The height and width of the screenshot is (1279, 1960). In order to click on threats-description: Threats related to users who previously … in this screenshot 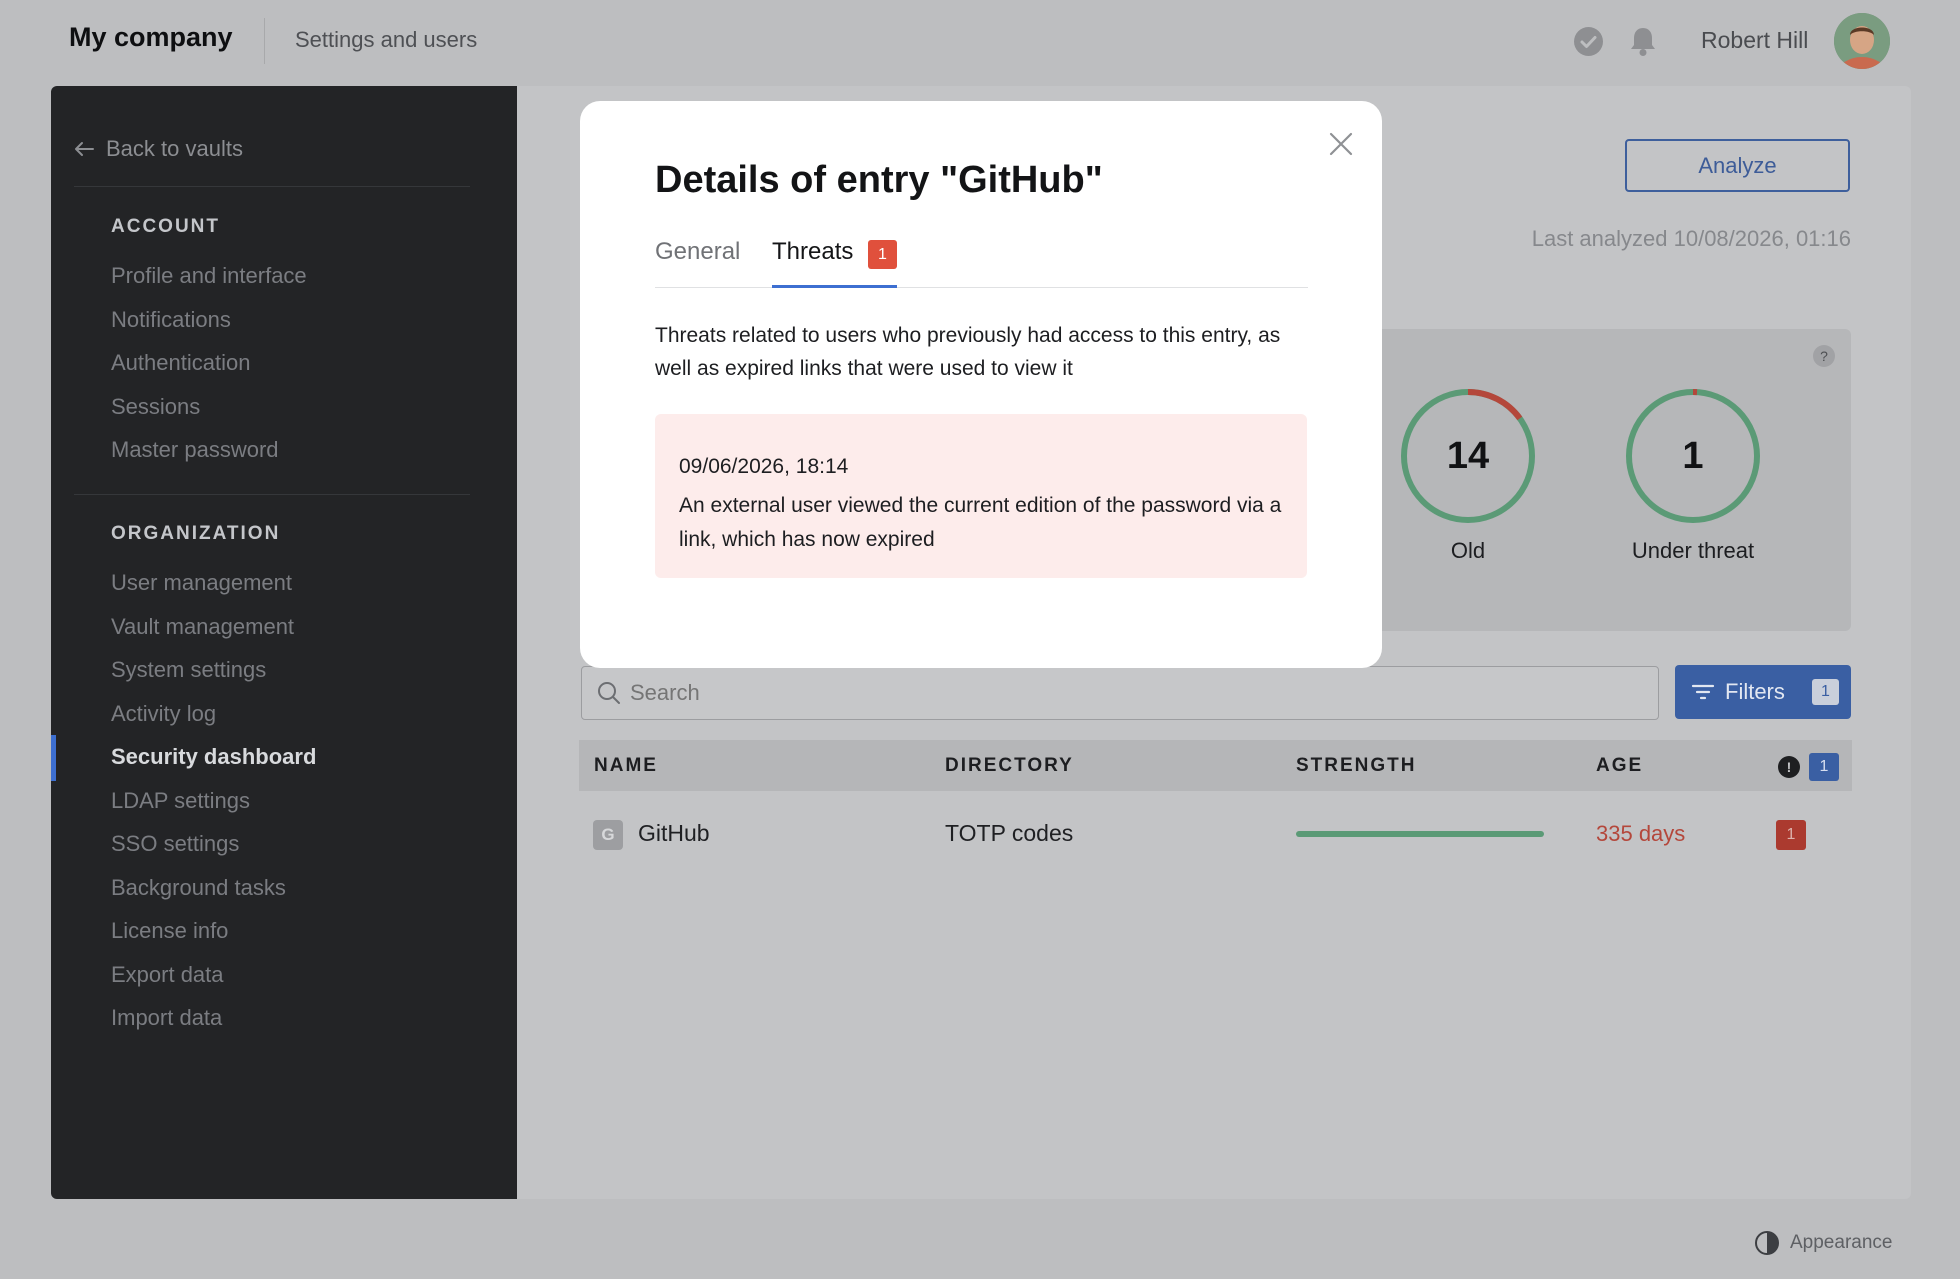, I will do `click(968, 352)`.